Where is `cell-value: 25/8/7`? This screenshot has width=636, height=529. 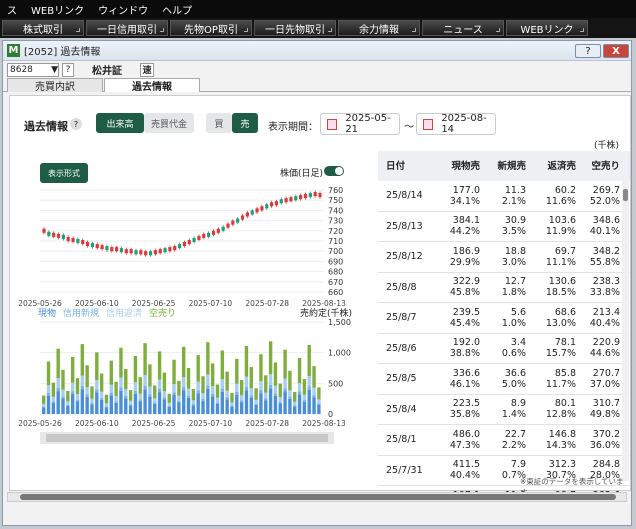 cell-value: 25/8/7 is located at coordinates (401, 318).